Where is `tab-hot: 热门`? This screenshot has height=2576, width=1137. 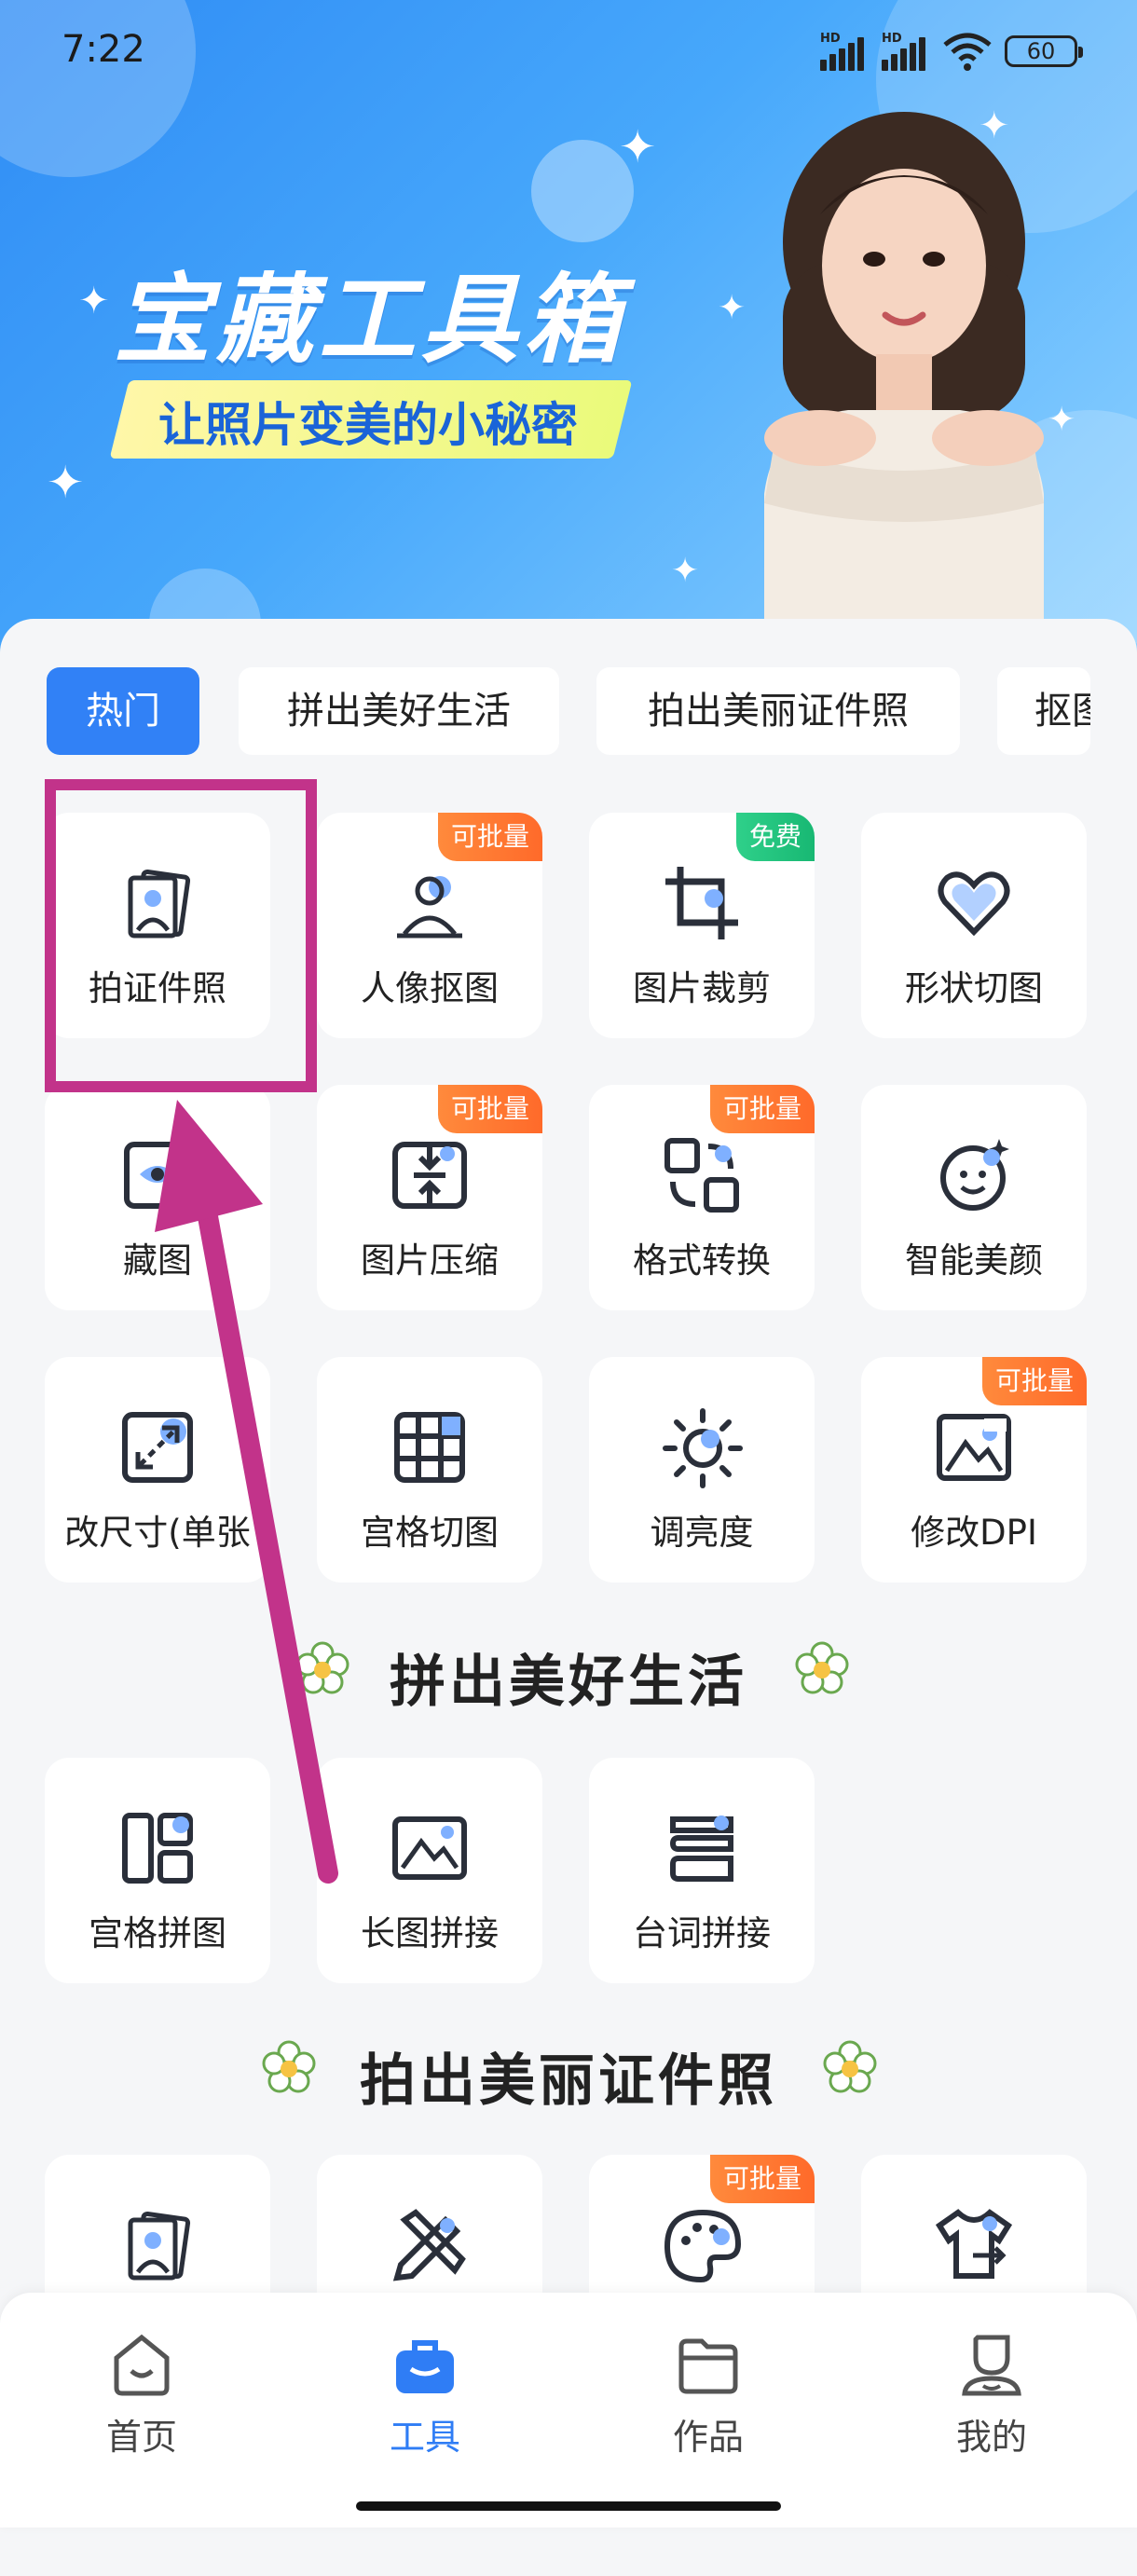
tab-hot: 热门 is located at coordinates (123, 711).